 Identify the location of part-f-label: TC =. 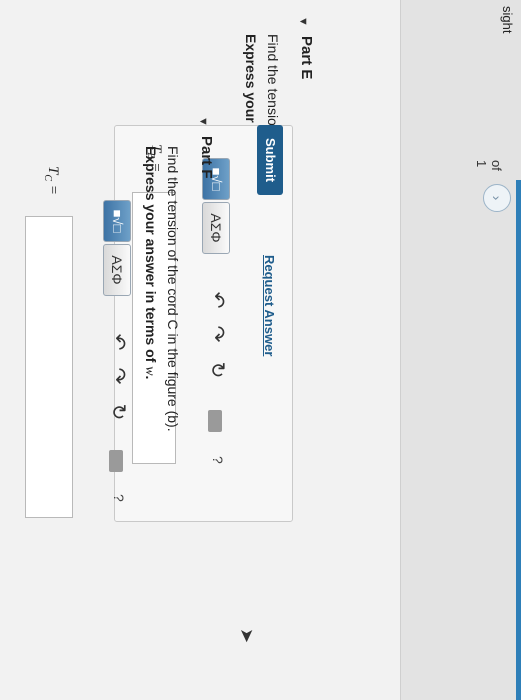
(51, 180).